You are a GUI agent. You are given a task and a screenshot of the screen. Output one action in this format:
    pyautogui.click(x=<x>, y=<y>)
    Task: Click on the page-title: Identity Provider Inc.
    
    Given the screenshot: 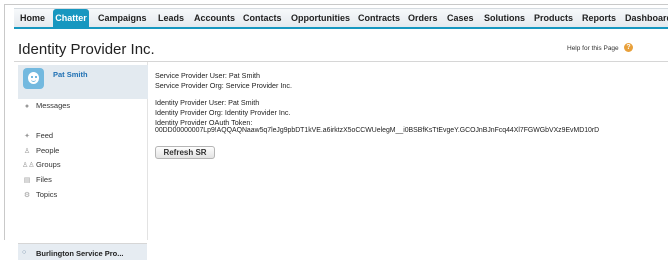 What is the action you would take?
    pyautogui.click(x=86, y=49)
    